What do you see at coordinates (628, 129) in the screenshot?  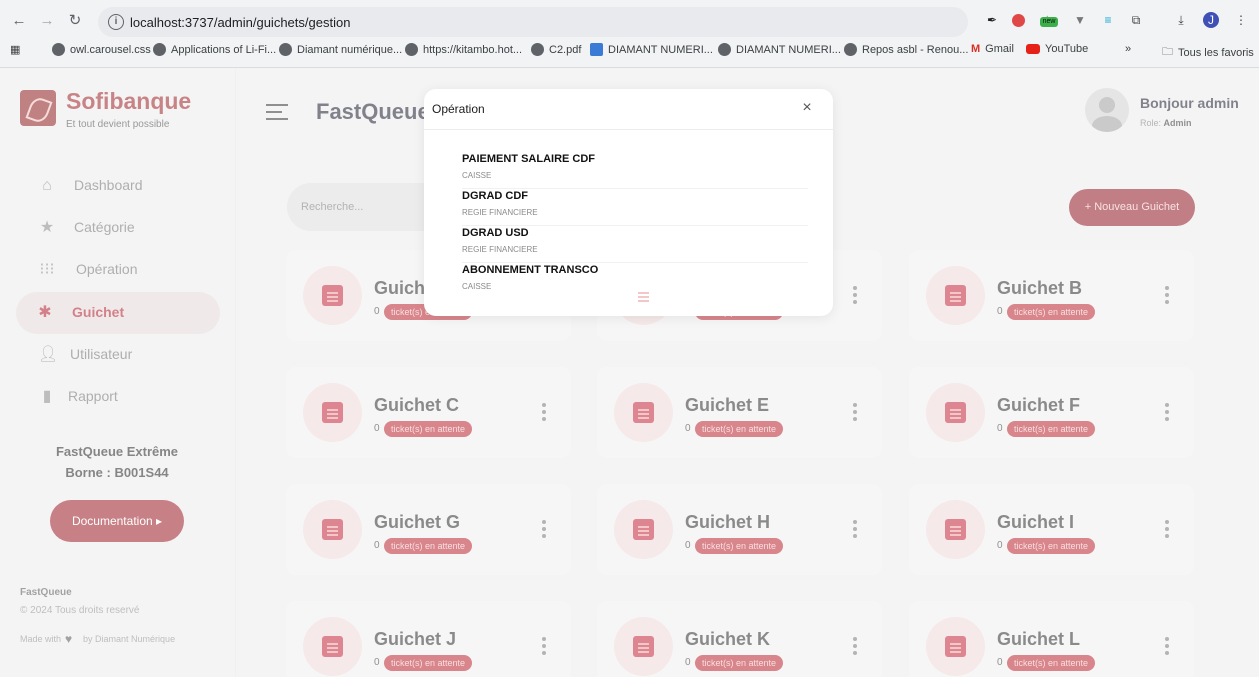 I see `modal-divider` at bounding box center [628, 129].